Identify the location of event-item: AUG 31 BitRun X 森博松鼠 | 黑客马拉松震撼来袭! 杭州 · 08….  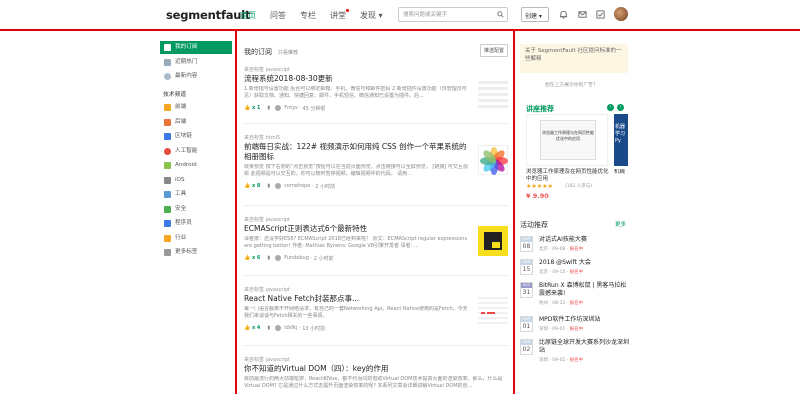
(574, 295).